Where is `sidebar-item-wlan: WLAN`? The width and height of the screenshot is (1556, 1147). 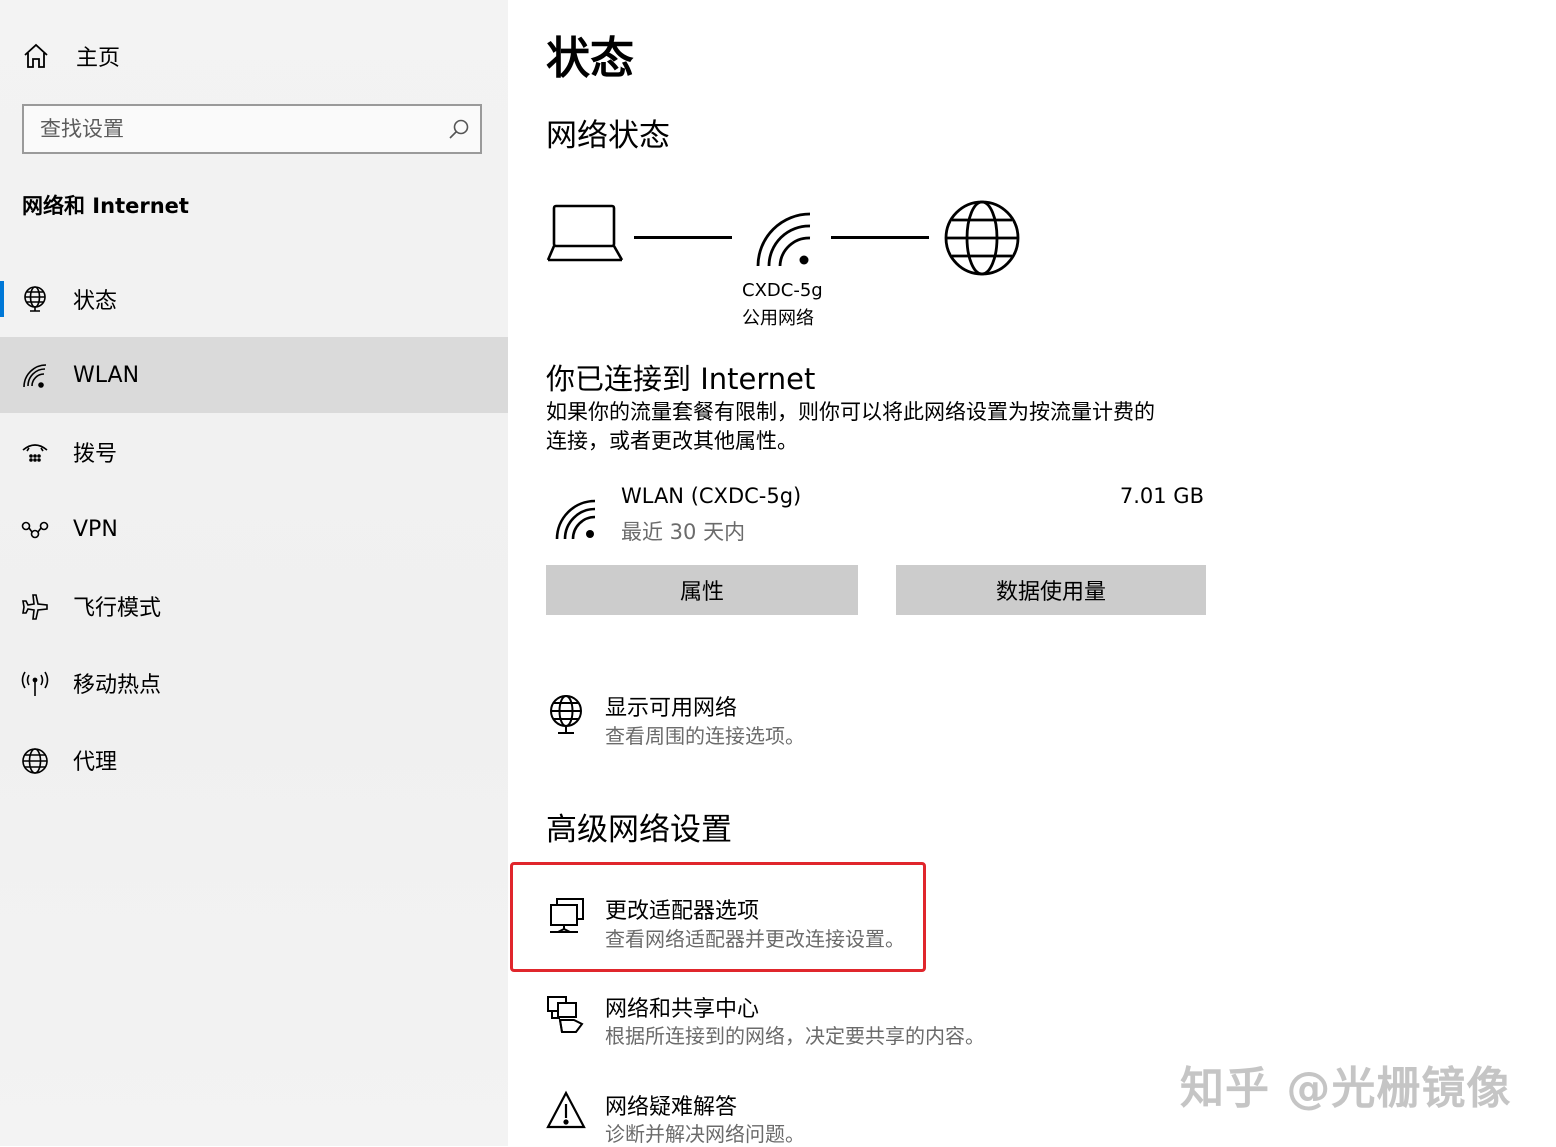
sidebar-item-wlan: WLAN is located at coordinates (254, 375).